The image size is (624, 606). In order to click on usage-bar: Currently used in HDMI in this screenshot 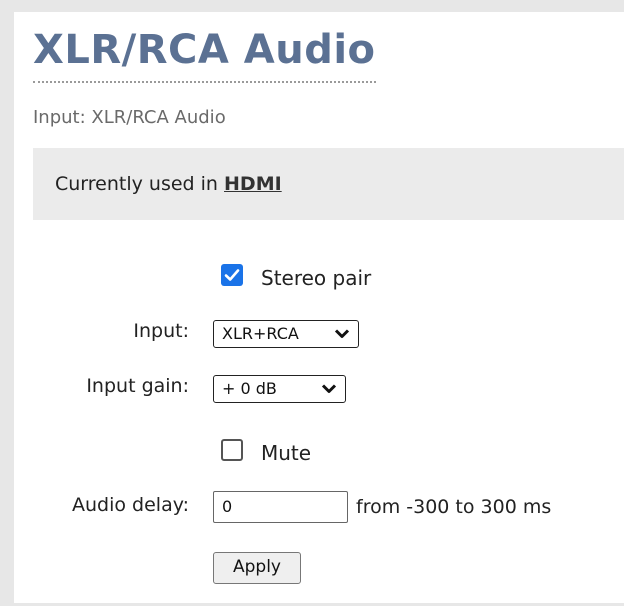, I will do `click(328, 184)`.